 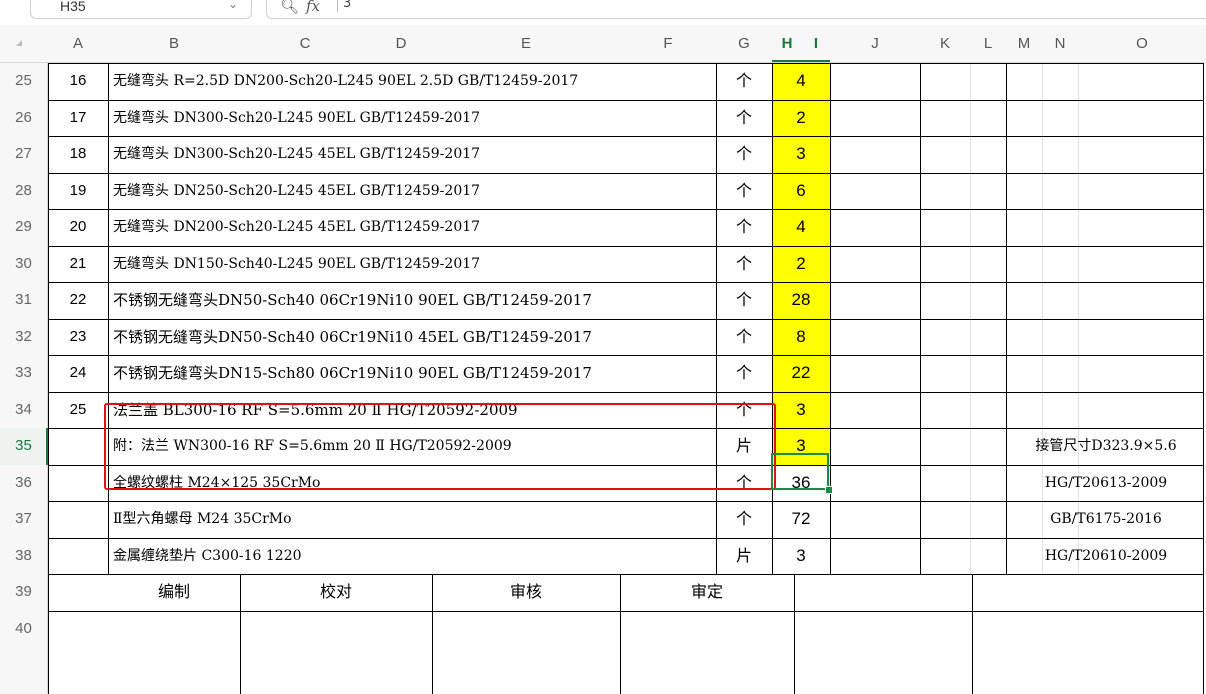 What do you see at coordinates (336, 592) in the screenshot?
I see `checked-label: 校对` at bounding box center [336, 592].